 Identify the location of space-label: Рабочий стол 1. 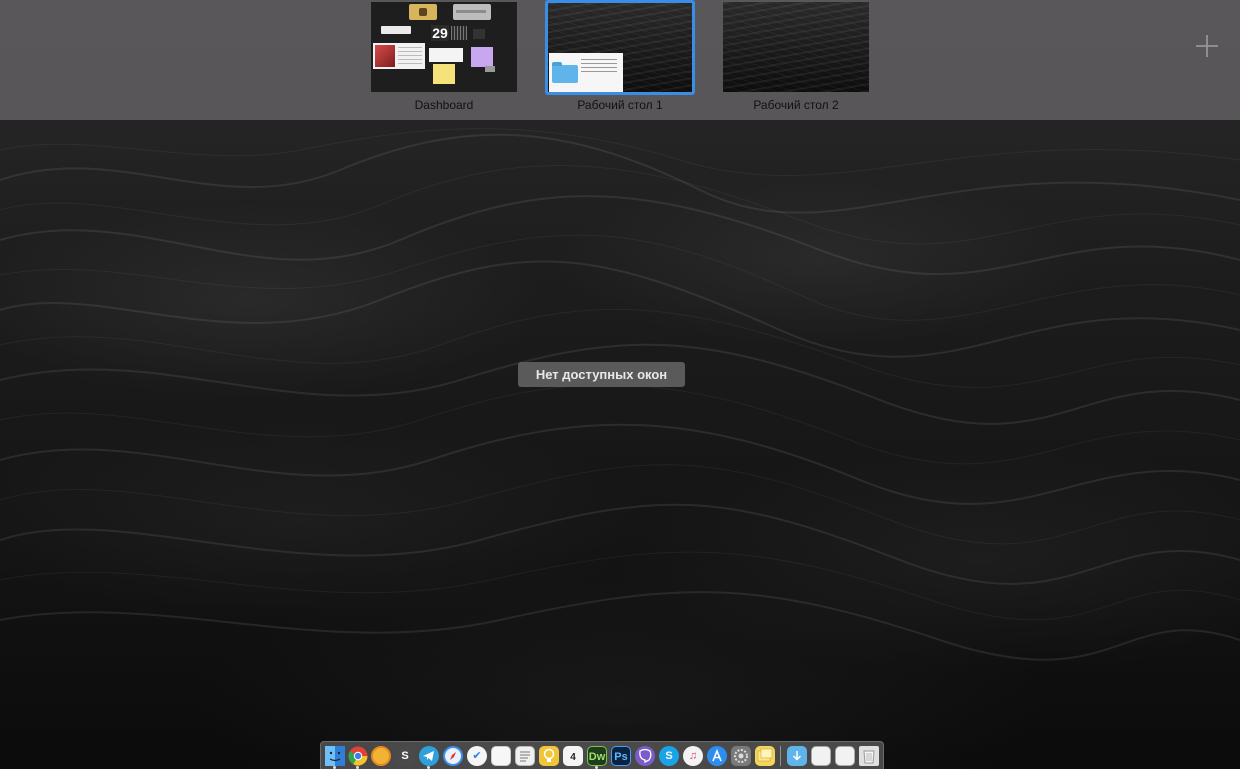
(620, 105).